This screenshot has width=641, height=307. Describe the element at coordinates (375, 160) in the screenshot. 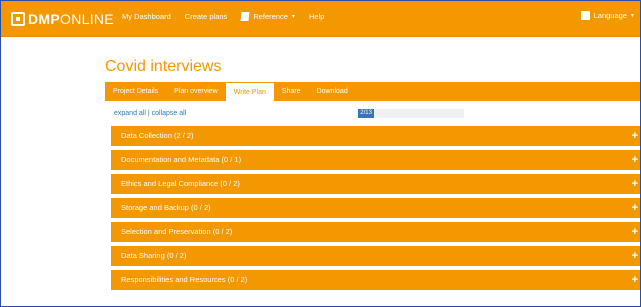

I see `section-documentation-metadata: Documentation and Metadata (0 / 1) +` at that location.